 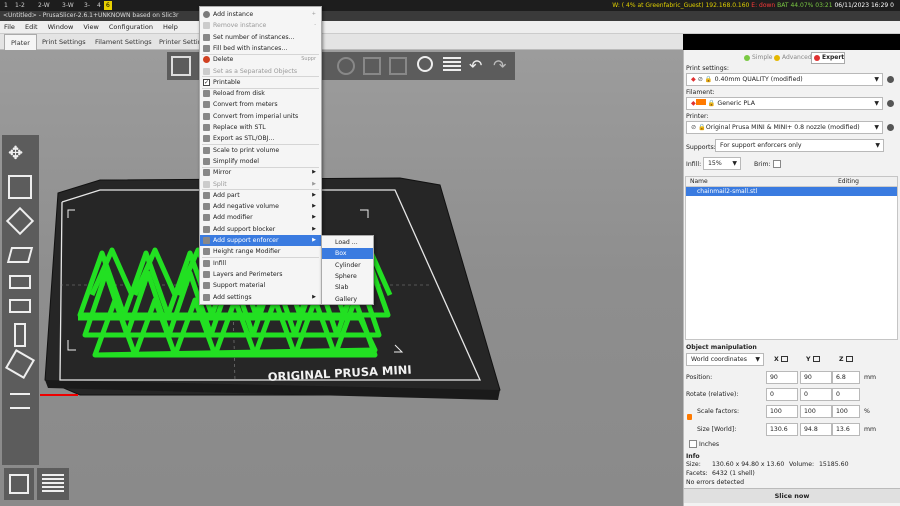 I want to click on copy-icon, so click(x=372, y=66).